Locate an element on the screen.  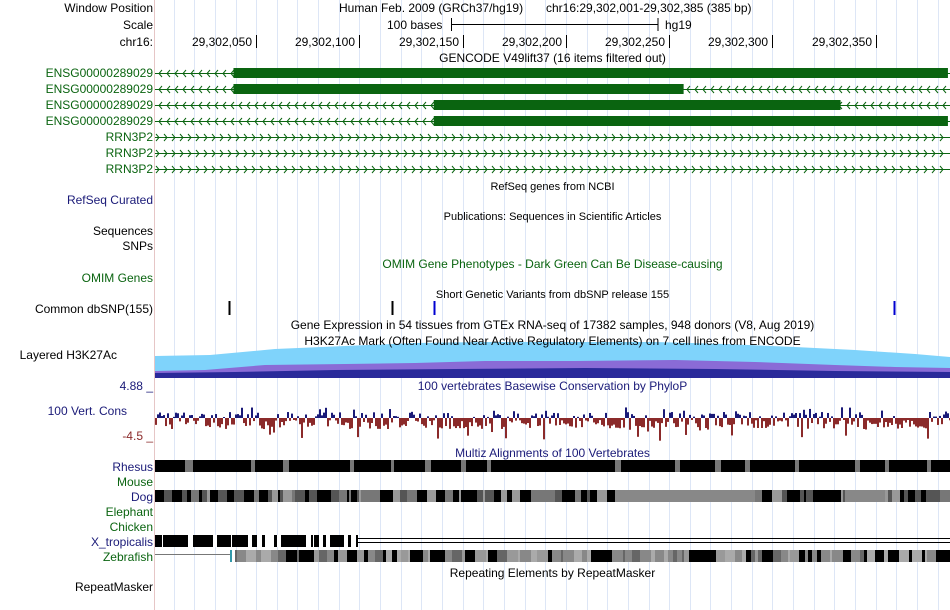
species-label: Rhesus is located at coordinates (132, 467).